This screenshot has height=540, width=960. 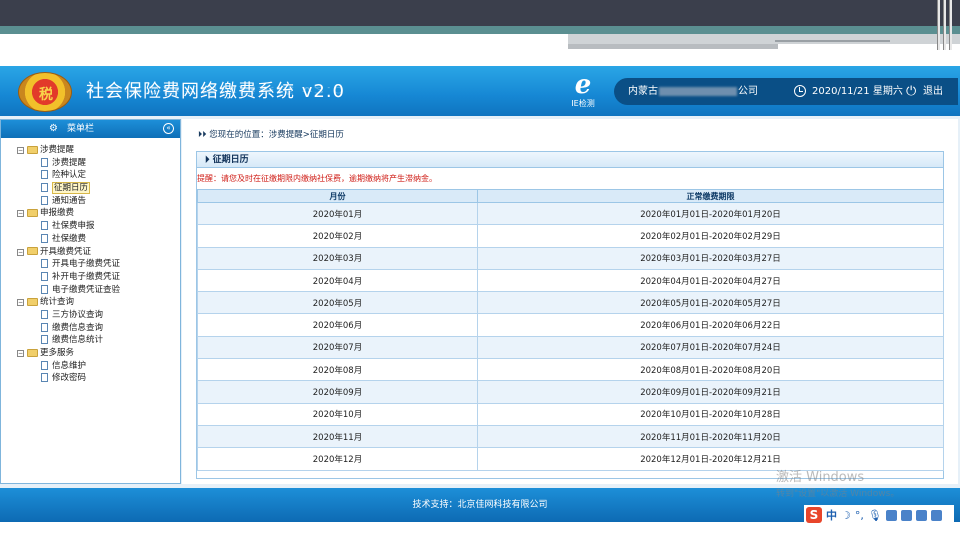 What do you see at coordinates (78, 327) in the screenshot?
I see `menu-item-label: 缴费信息查询` at bounding box center [78, 327].